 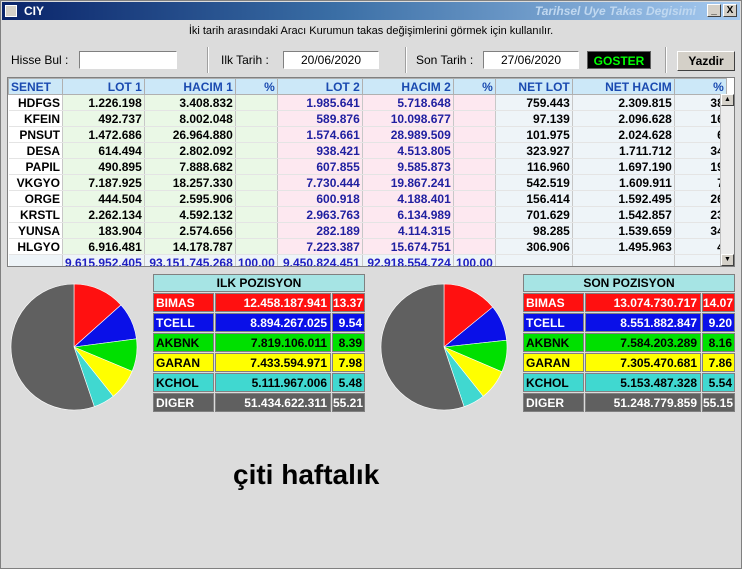 What do you see at coordinates (406, 60) in the screenshot?
I see `separator` at bounding box center [406, 60].